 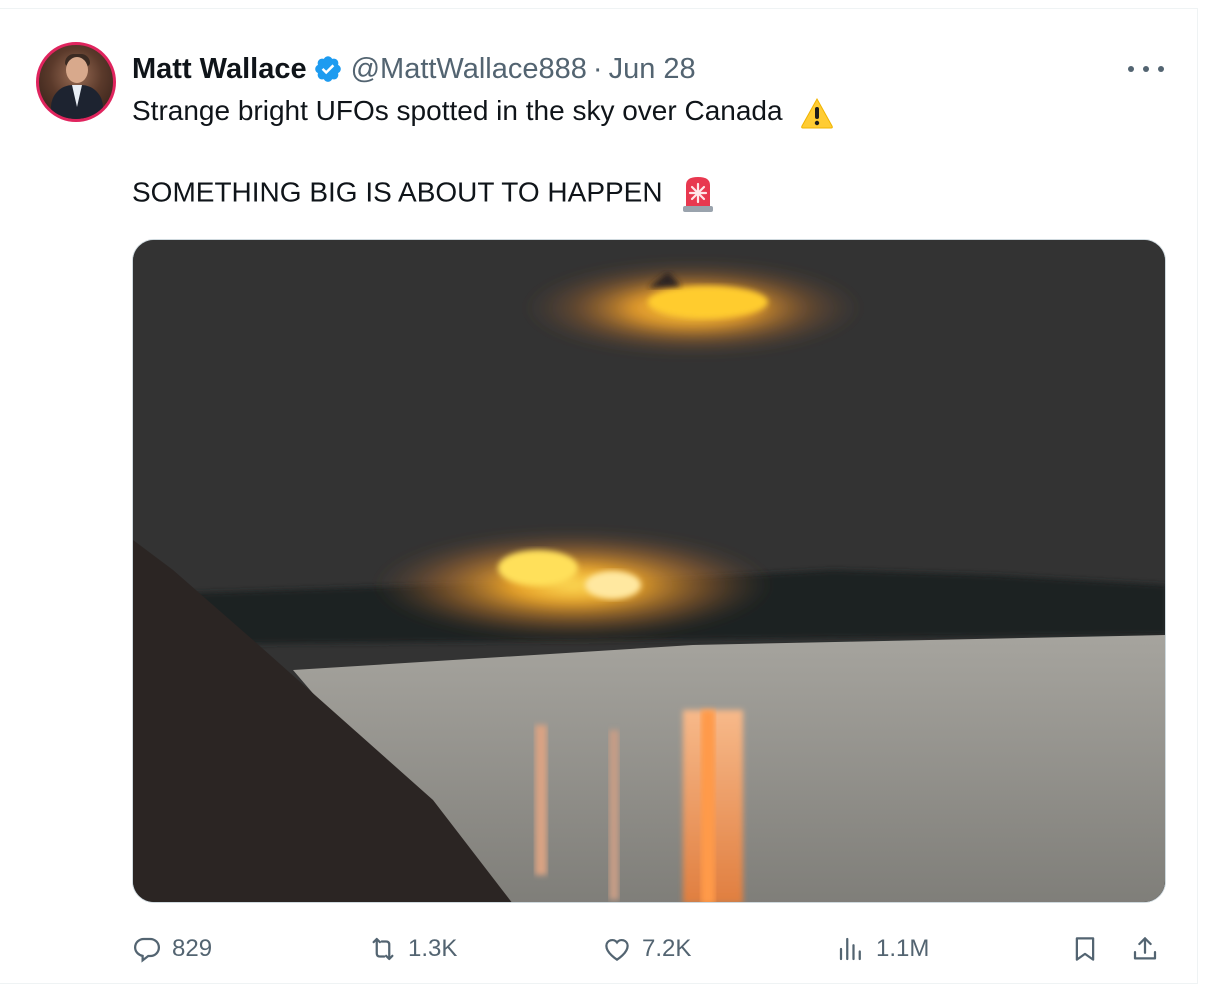 What do you see at coordinates (219, 69) in the screenshot?
I see `author-name: Matt Wallace` at bounding box center [219, 69].